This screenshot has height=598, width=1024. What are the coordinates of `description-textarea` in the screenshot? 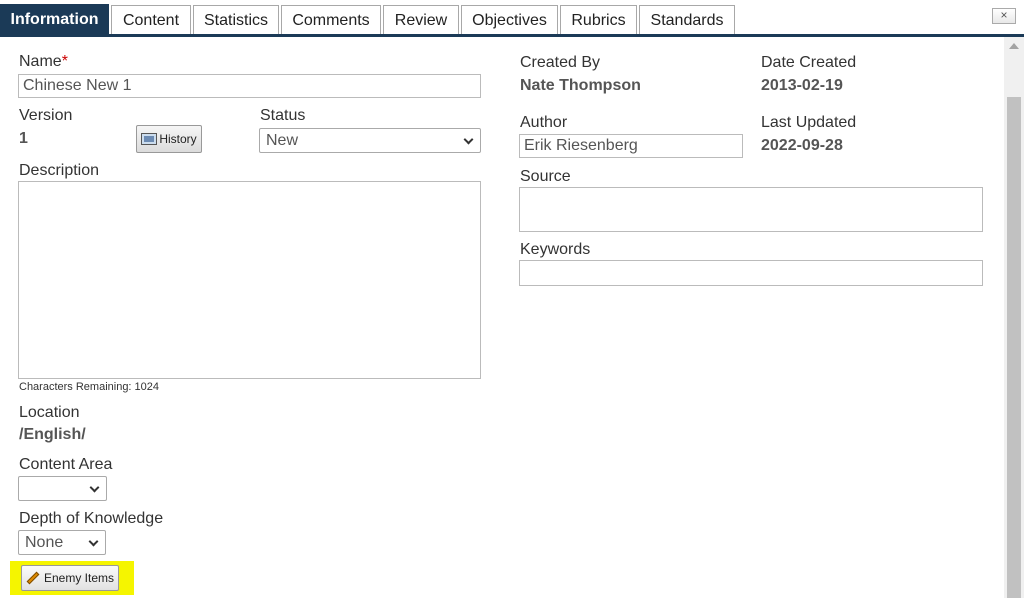 It's located at (249, 280).